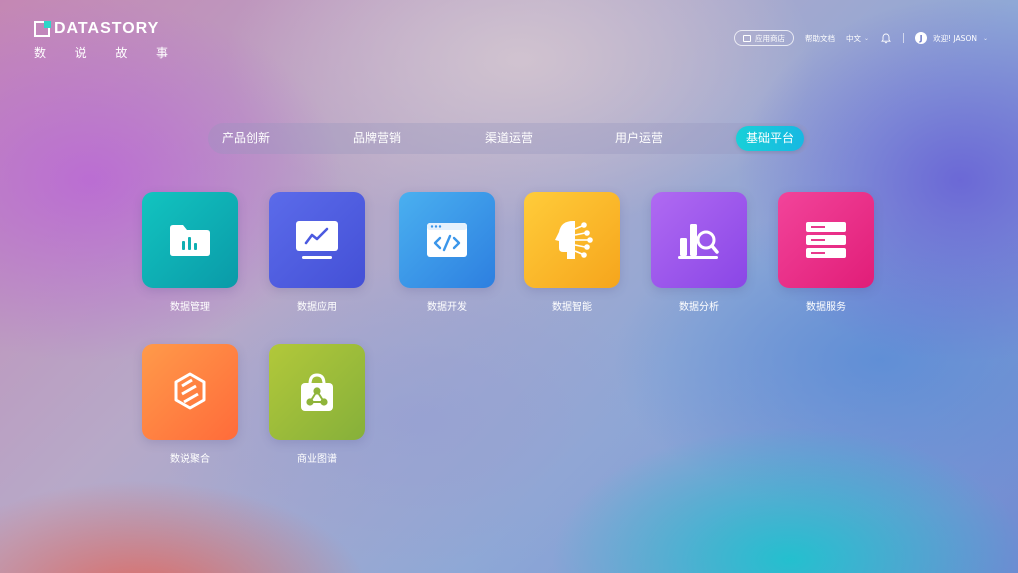  I want to click on bell-icon, so click(886, 38).